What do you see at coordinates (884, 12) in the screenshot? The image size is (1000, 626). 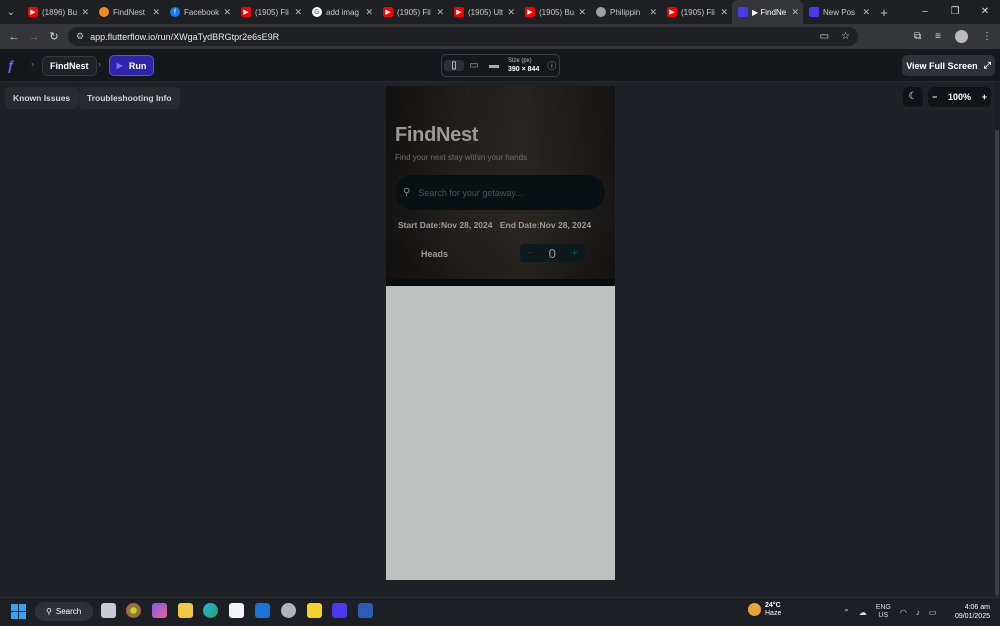 I see `new-tab-button: +` at bounding box center [884, 12].